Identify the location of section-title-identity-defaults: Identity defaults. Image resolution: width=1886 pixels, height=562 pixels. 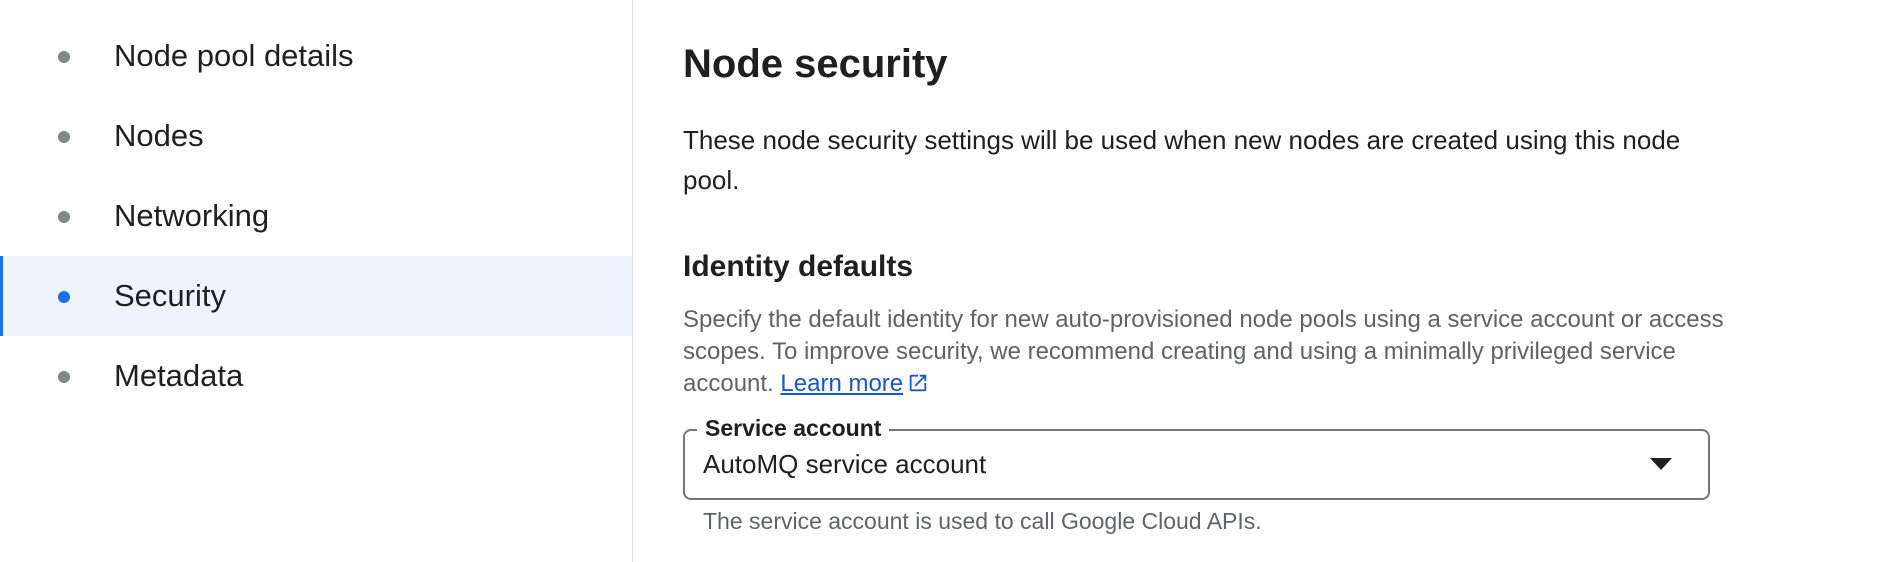
(798, 266).